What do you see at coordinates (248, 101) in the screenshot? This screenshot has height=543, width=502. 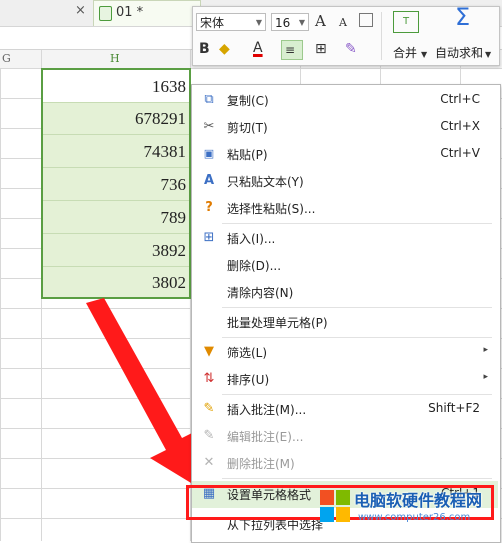 I see `menu-item-label: 复制(C)` at bounding box center [248, 101].